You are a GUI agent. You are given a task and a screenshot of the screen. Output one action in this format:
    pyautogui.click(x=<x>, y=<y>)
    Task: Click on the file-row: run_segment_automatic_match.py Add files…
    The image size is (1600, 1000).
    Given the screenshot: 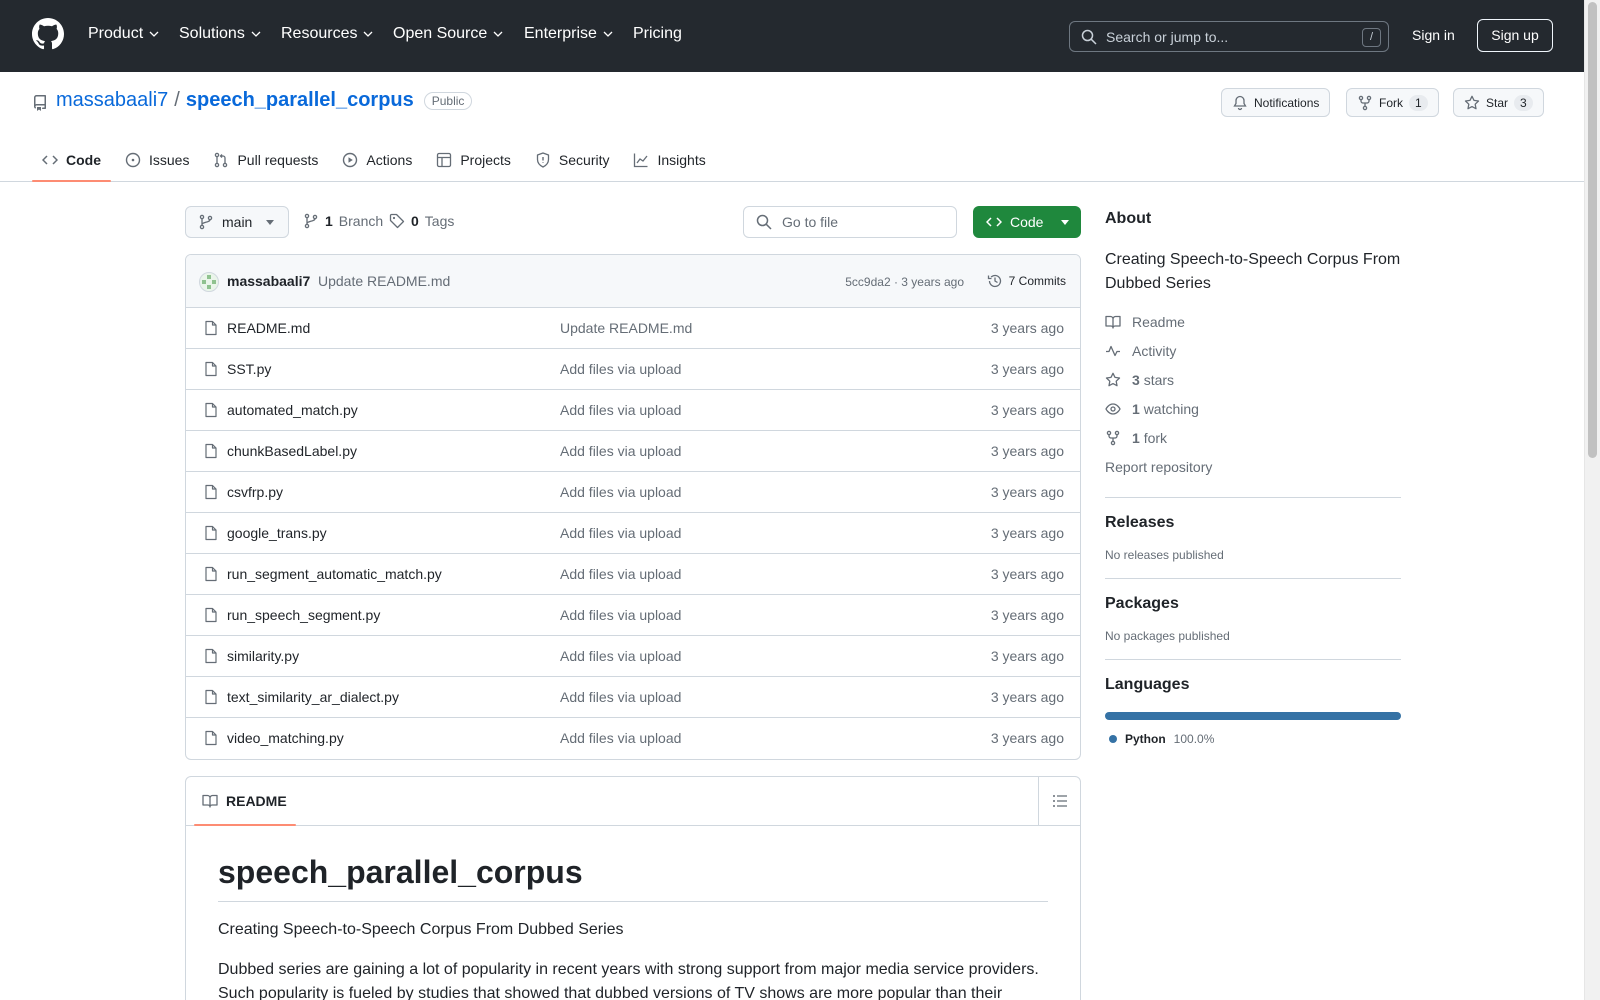 What is the action you would take?
    pyautogui.click(x=633, y=574)
    